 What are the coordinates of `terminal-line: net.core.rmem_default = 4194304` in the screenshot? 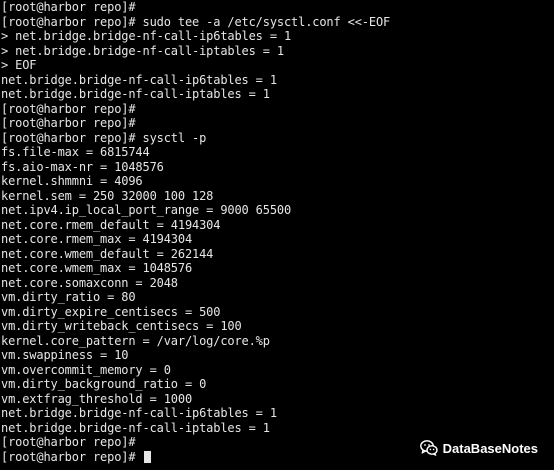 It's located at (111, 224).